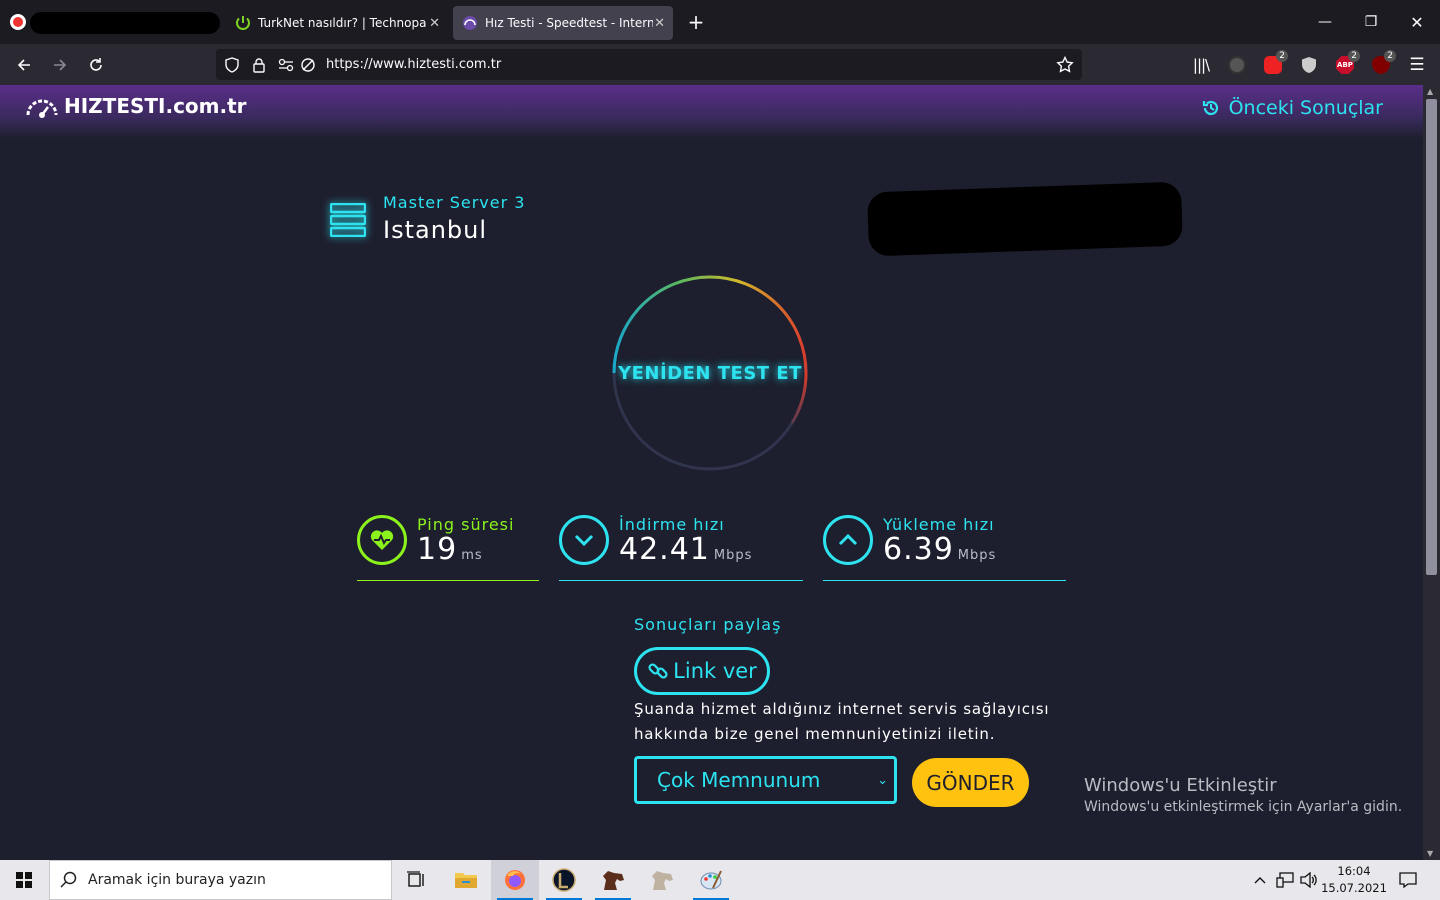 The width and height of the screenshot is (1440, 900). Describe the element at coordinates (649, 64) in the screenshot. I see `url-bar: https://www.hiztesti.com.tr` at that location.